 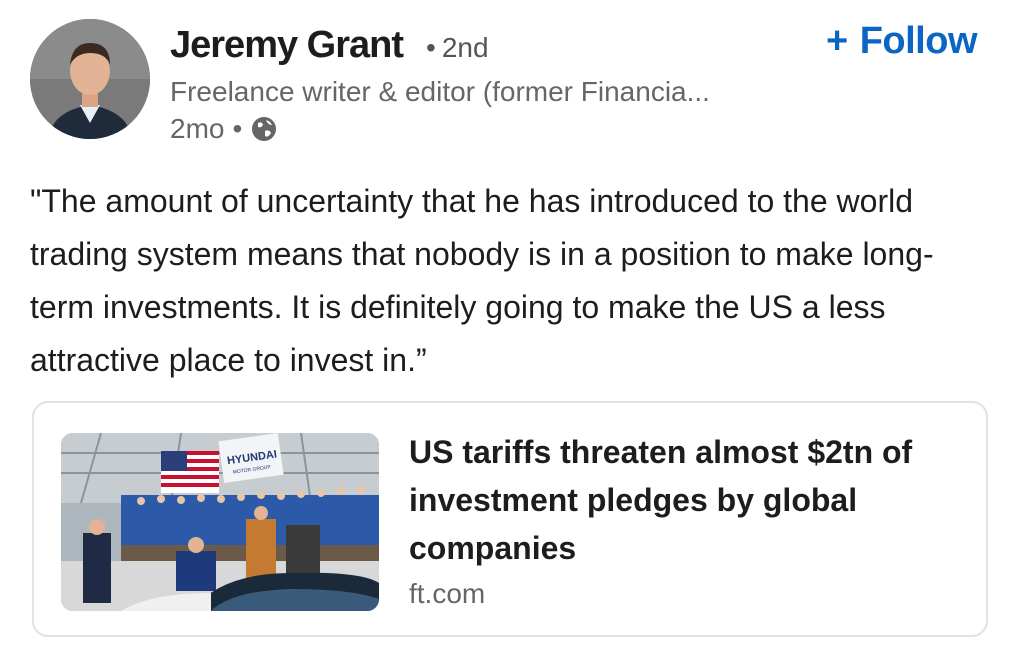 What do you see at coordinates (264, 129) in the screenshot?
I see `globe-icon` at bounding box center [264, 129].